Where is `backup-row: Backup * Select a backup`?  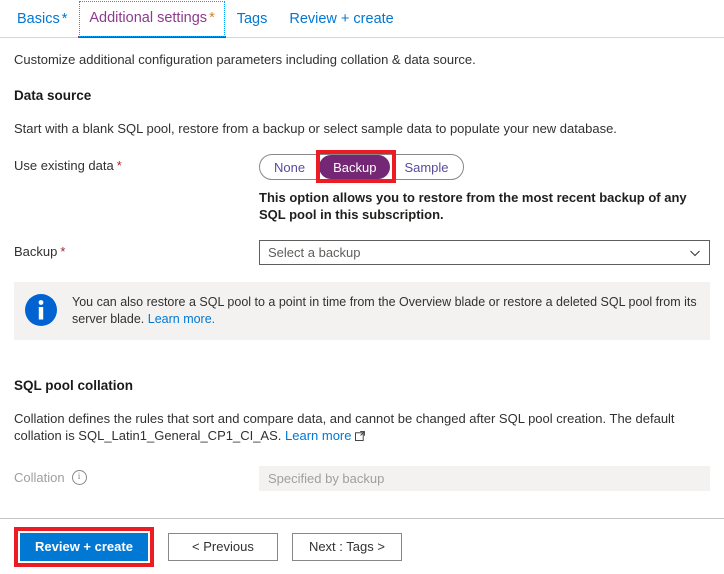 backup-row: Backup * Select a backup is located at coordinates (362, 252).